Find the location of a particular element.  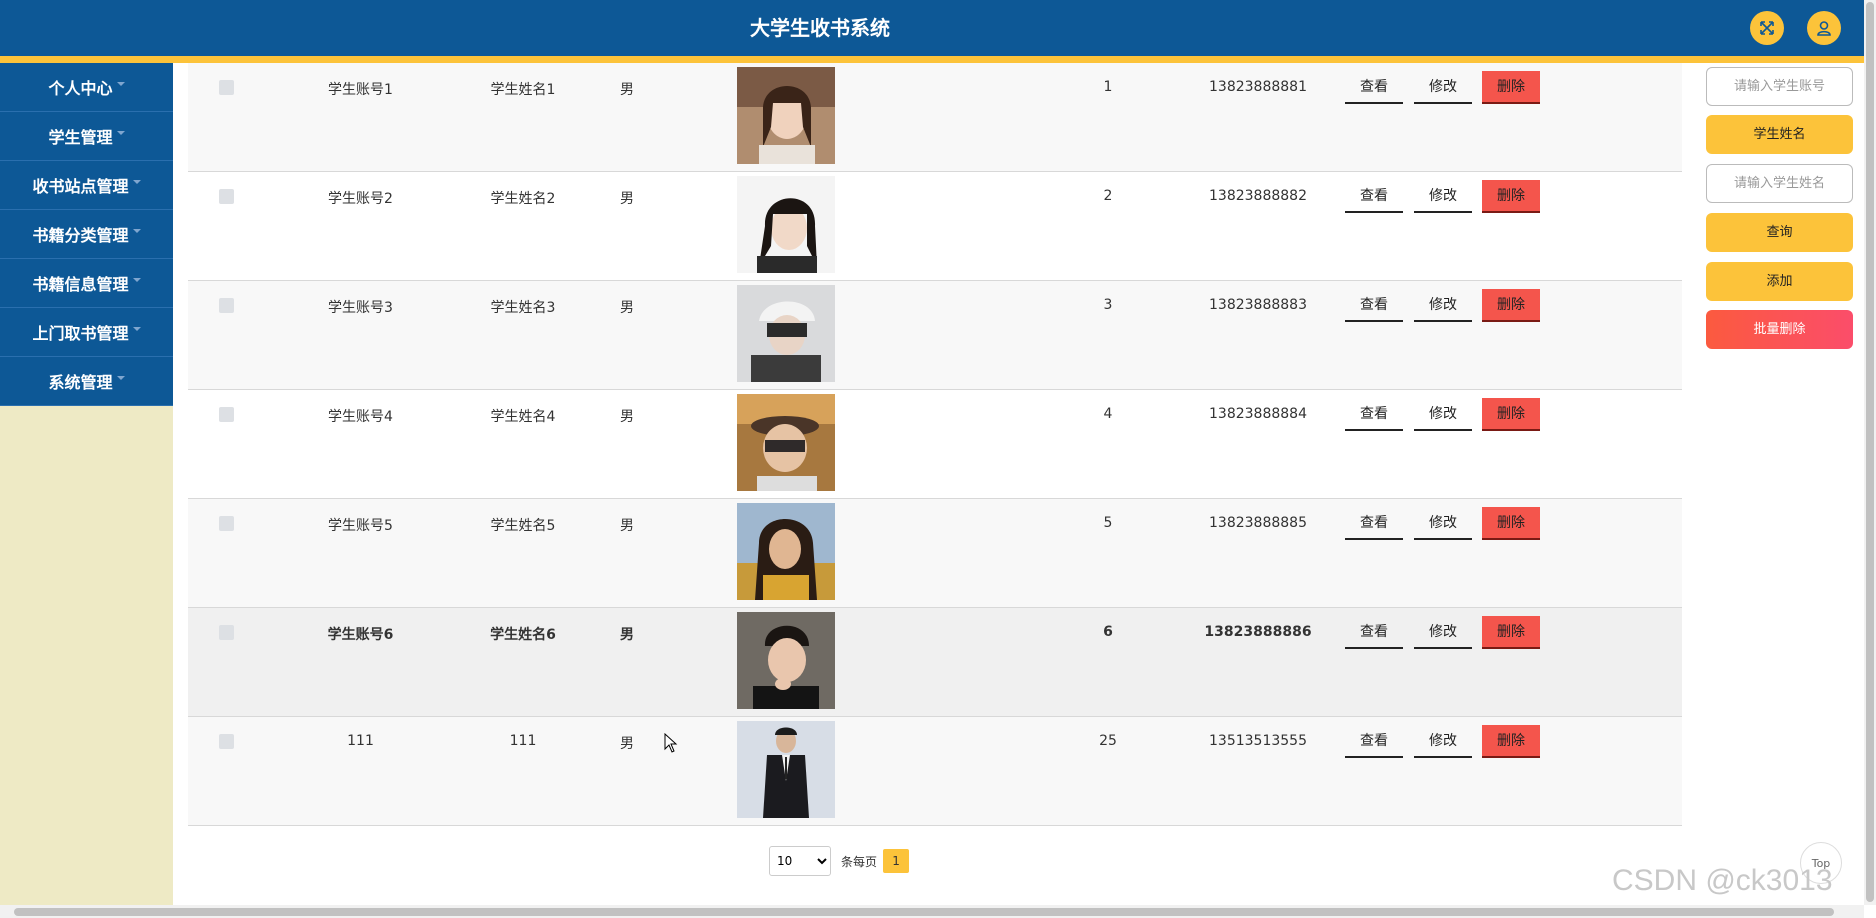

horizontal-scrollbar is located at coordinates (932, 911).